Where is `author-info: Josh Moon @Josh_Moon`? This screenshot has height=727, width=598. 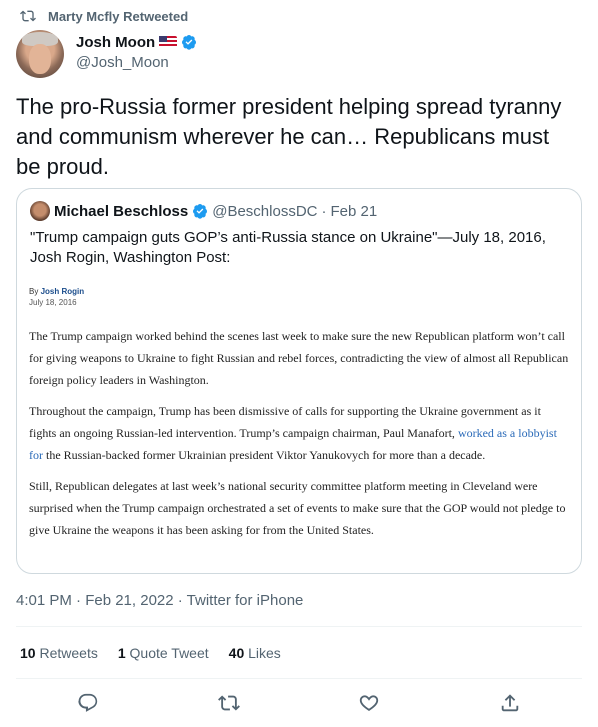 author-info: Josh Moon @Josh_Moon is located at coordinates (136, 51).